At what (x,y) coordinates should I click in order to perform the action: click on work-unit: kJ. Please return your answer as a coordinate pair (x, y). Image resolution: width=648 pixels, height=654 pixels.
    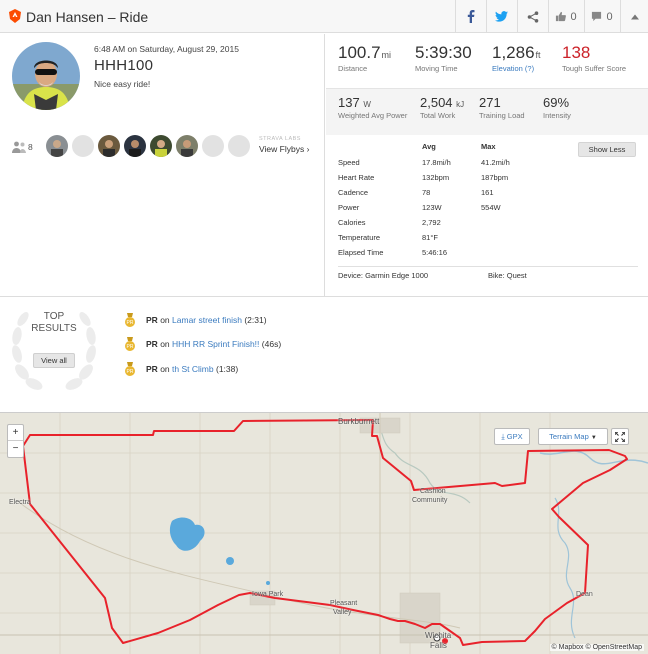
    Looking at the image, I should click on (460, 104).